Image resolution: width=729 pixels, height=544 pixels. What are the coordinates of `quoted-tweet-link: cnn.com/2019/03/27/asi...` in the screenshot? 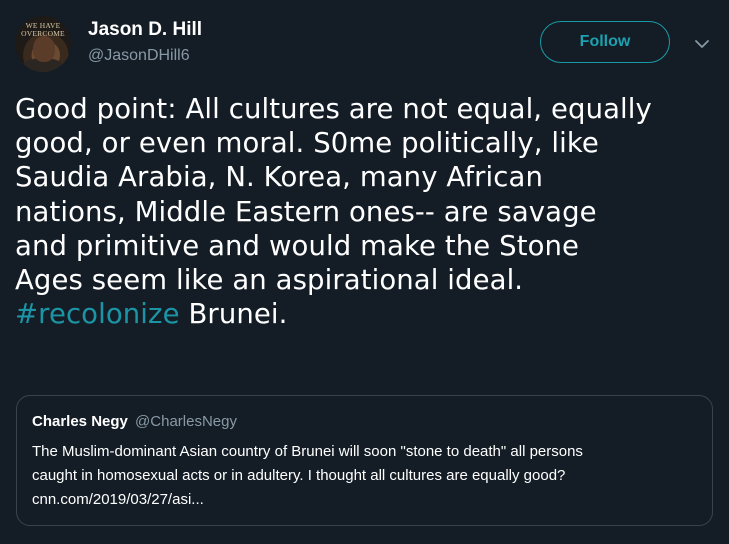 It's located at (118, 499).